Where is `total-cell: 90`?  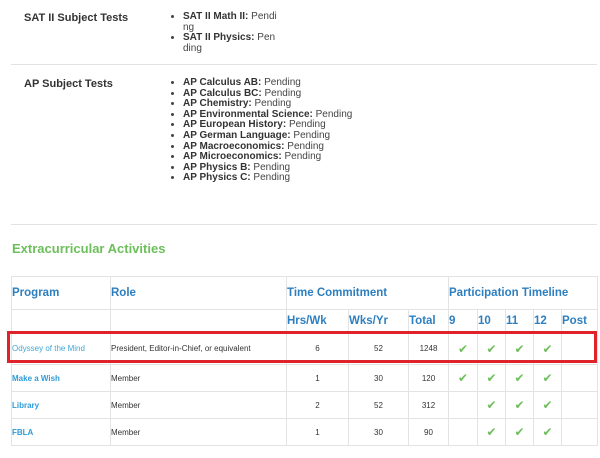 total-cell: 90 is located at coordinates (428, 432).